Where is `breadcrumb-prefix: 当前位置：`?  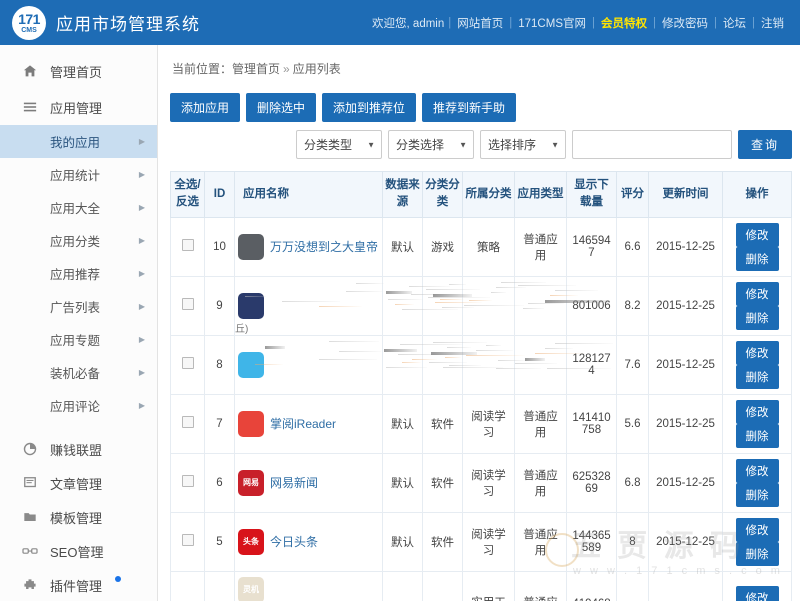 breadcrumb-prefix: 当前位置： is located at coordinates (202, 69).